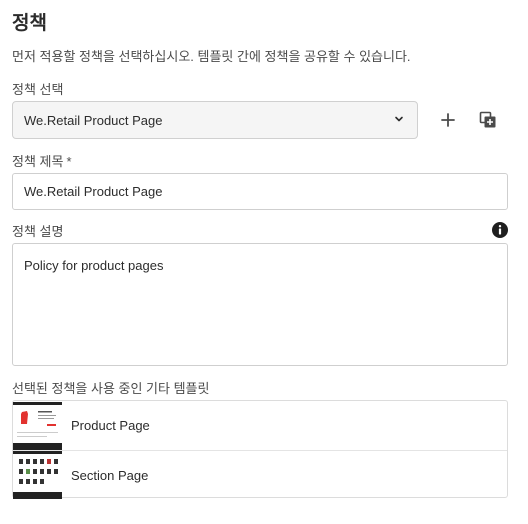  What do you see at coordinates (110, 475) in the screenshot?
I see `template-name: Section Page` at bounding box center [110, 475].